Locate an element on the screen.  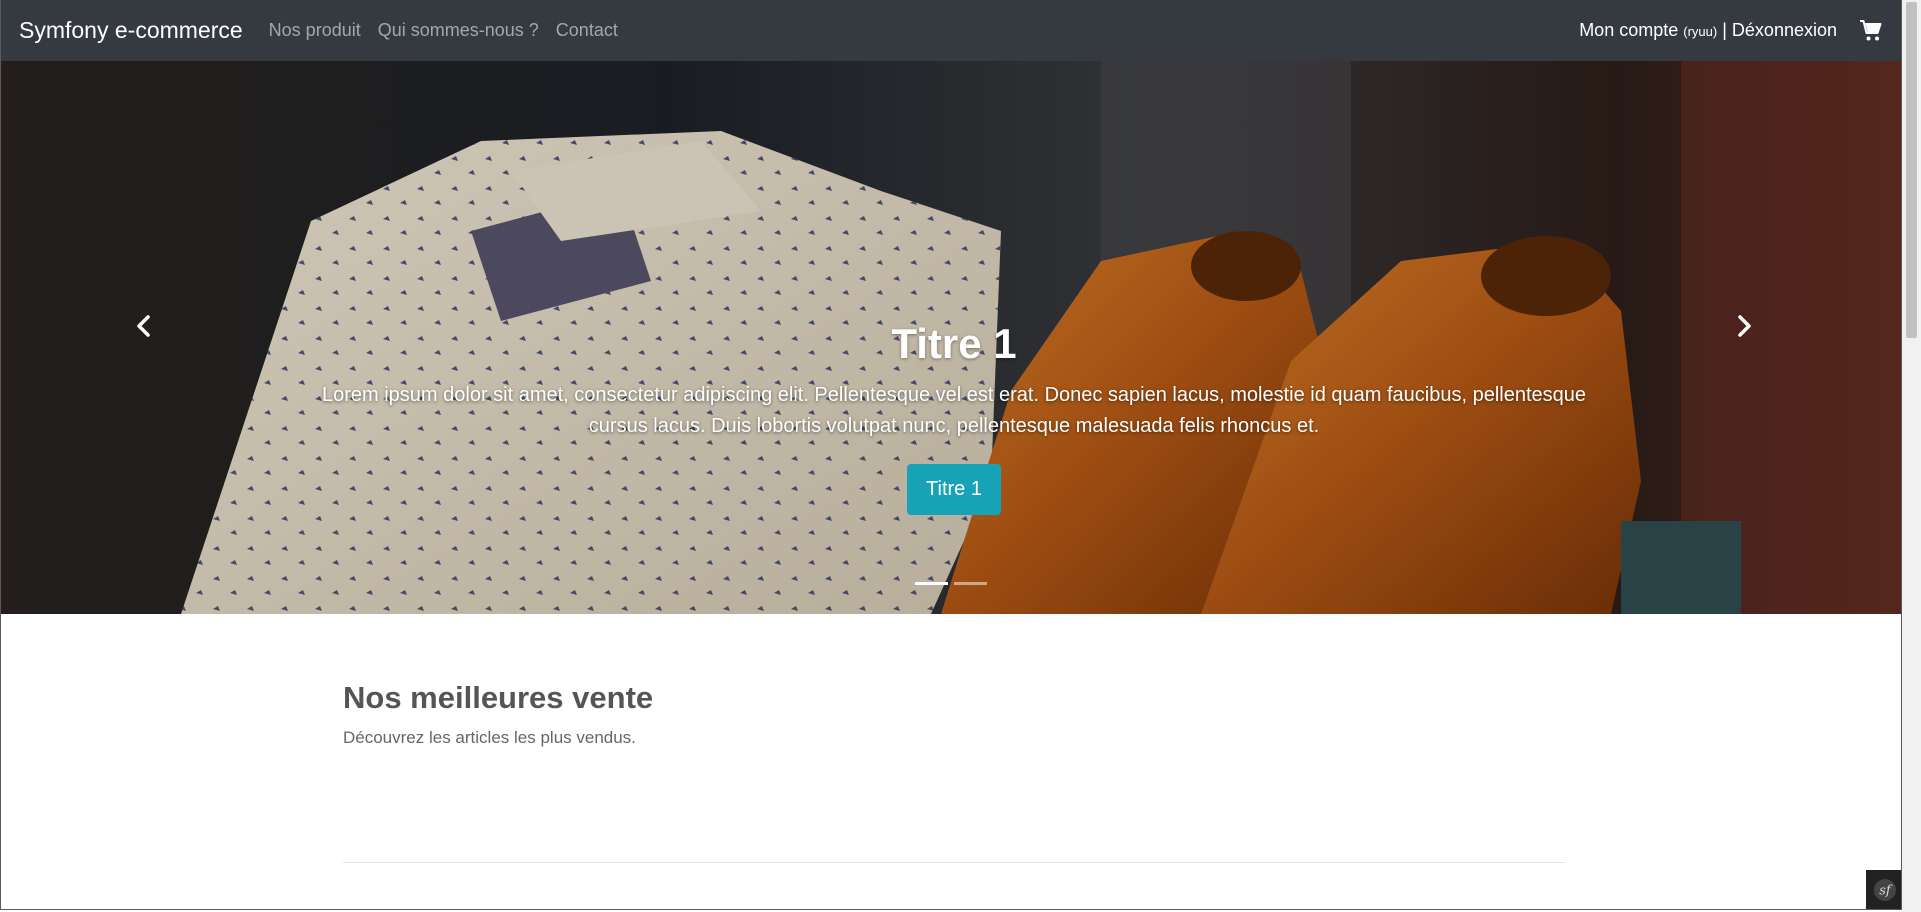
account-menu: Mon compte (ryuu) | Déxonnexion is located at coordinates (1731, 31).